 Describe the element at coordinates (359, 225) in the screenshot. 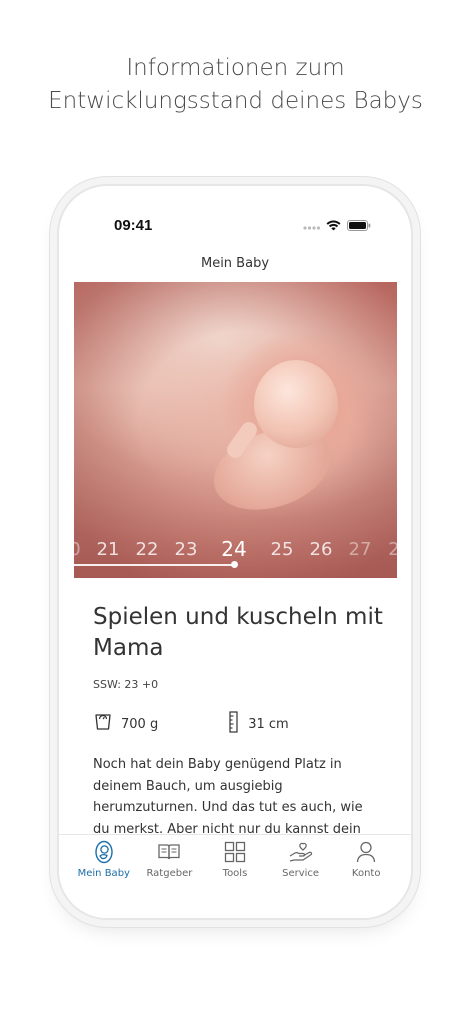

I see `battery-icon` at that location.